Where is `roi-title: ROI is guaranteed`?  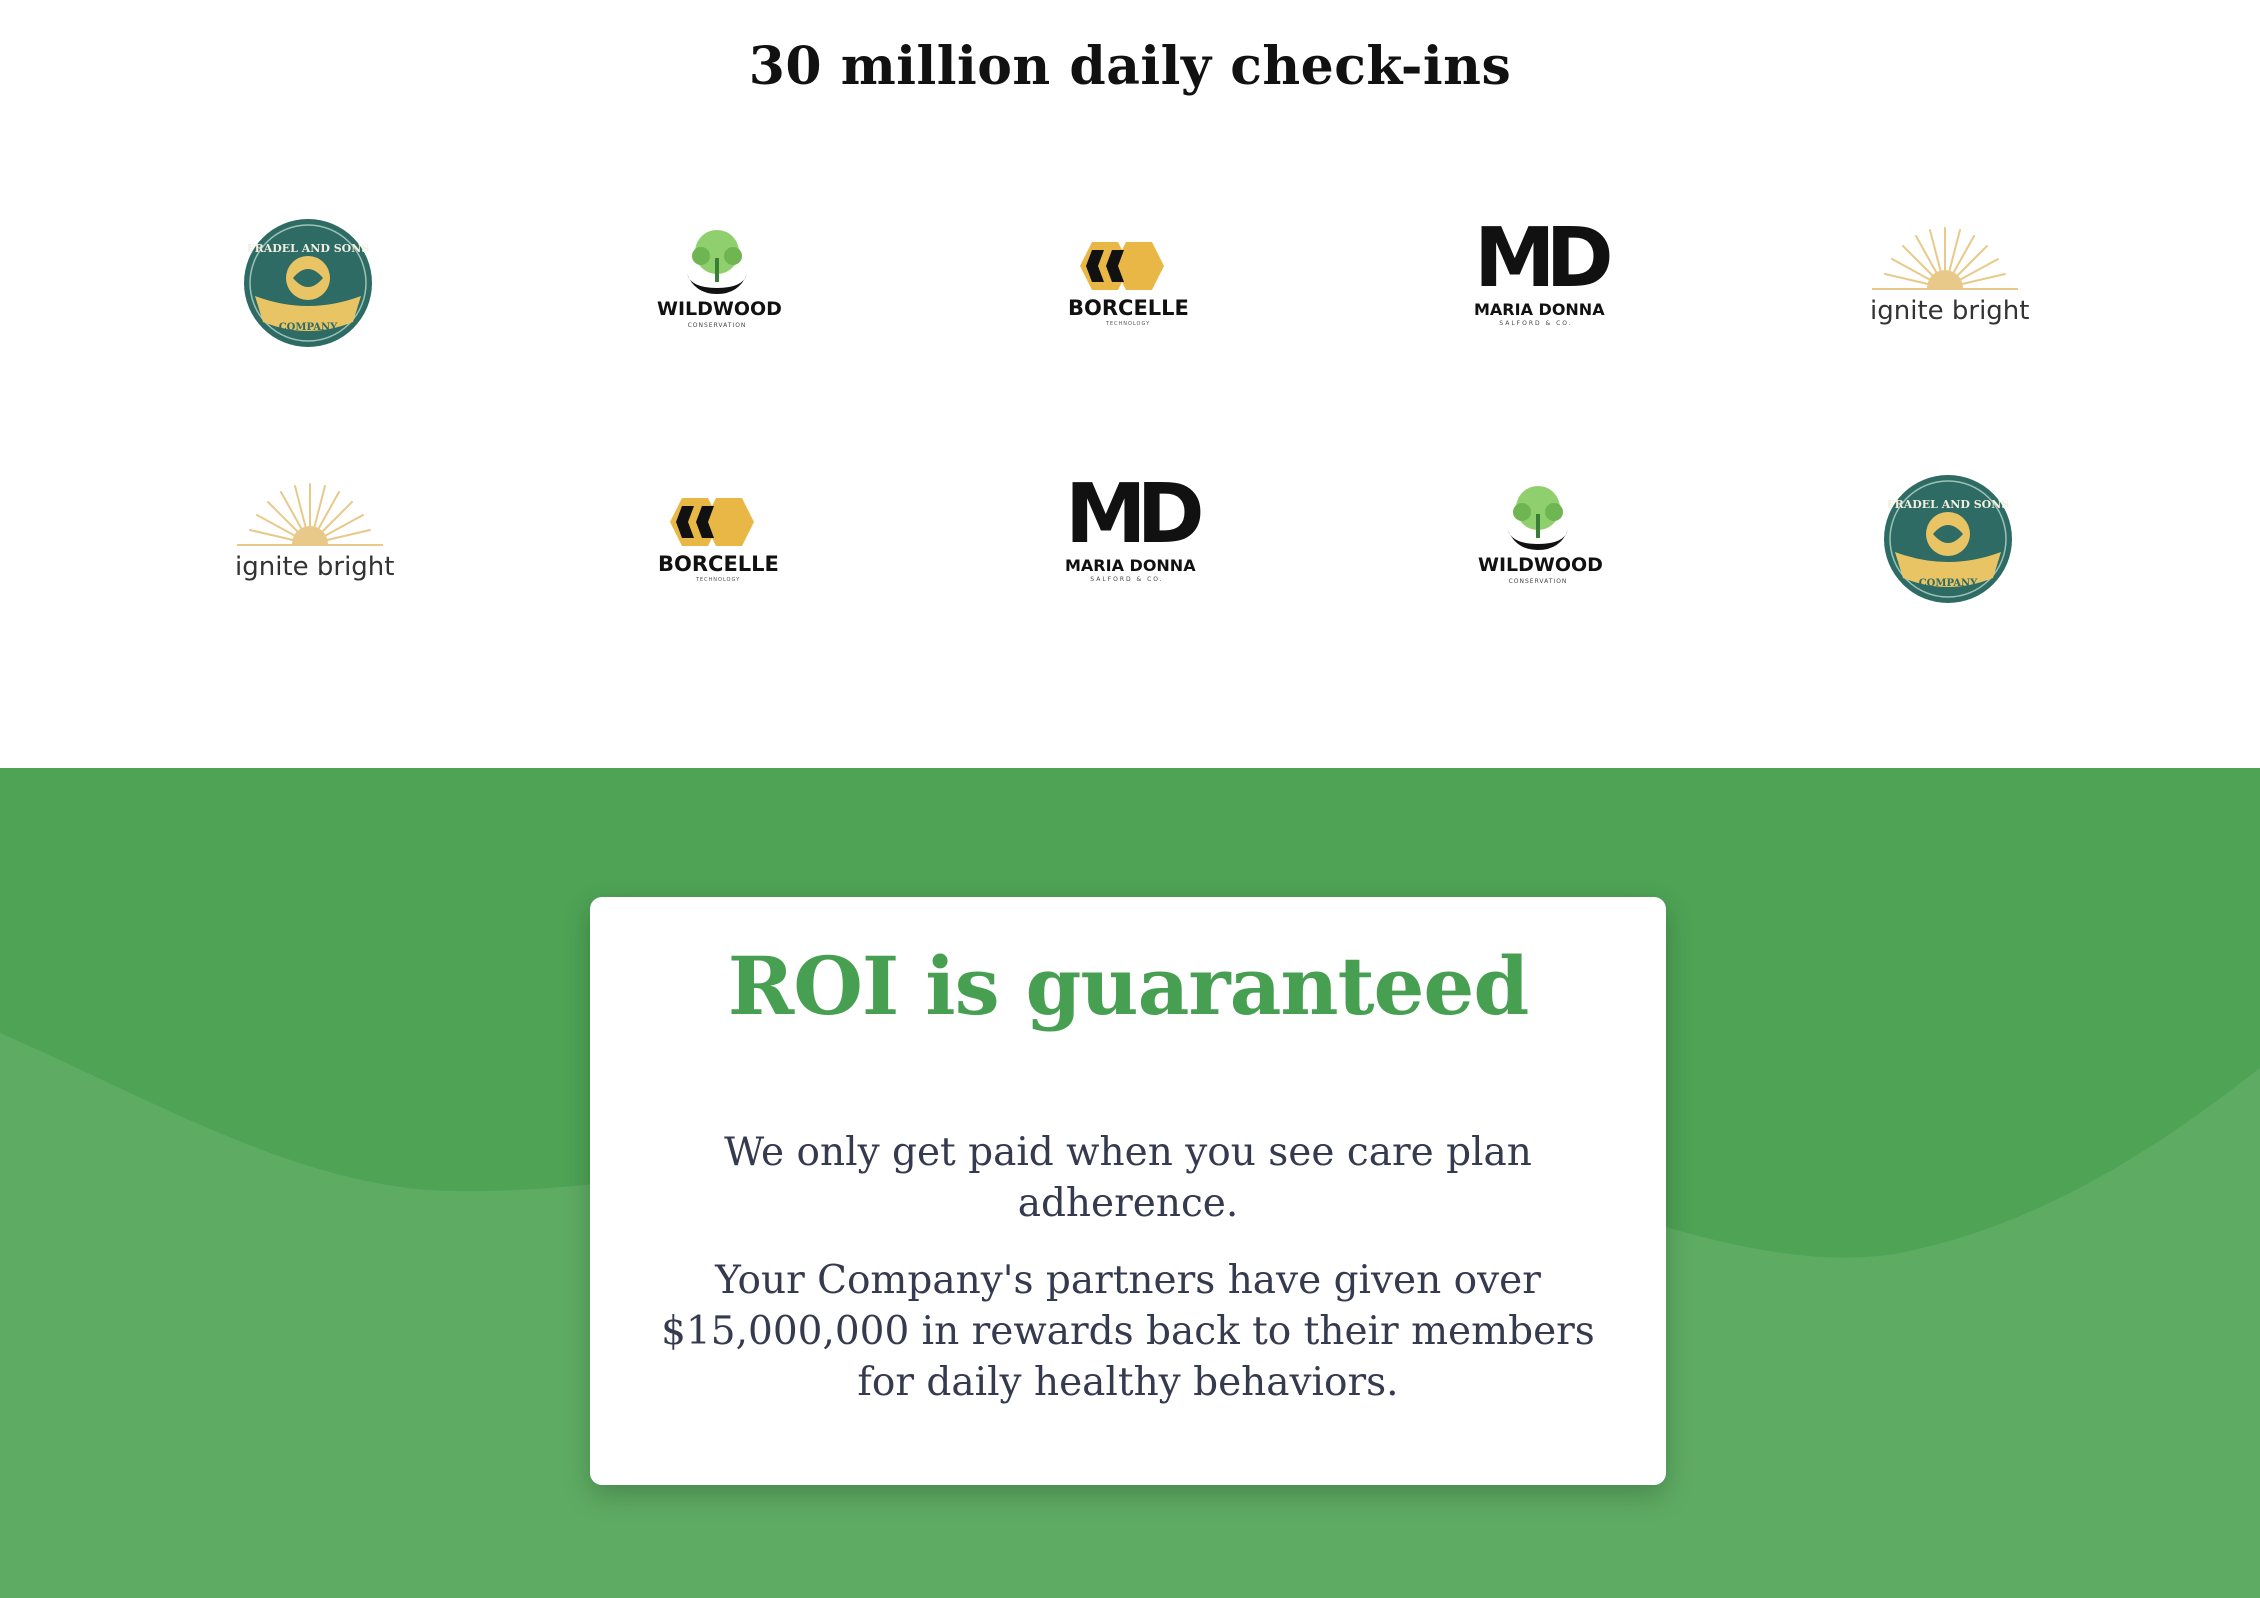 roi-title: ROI is guaranteed is located at coordinates (1128, 986).